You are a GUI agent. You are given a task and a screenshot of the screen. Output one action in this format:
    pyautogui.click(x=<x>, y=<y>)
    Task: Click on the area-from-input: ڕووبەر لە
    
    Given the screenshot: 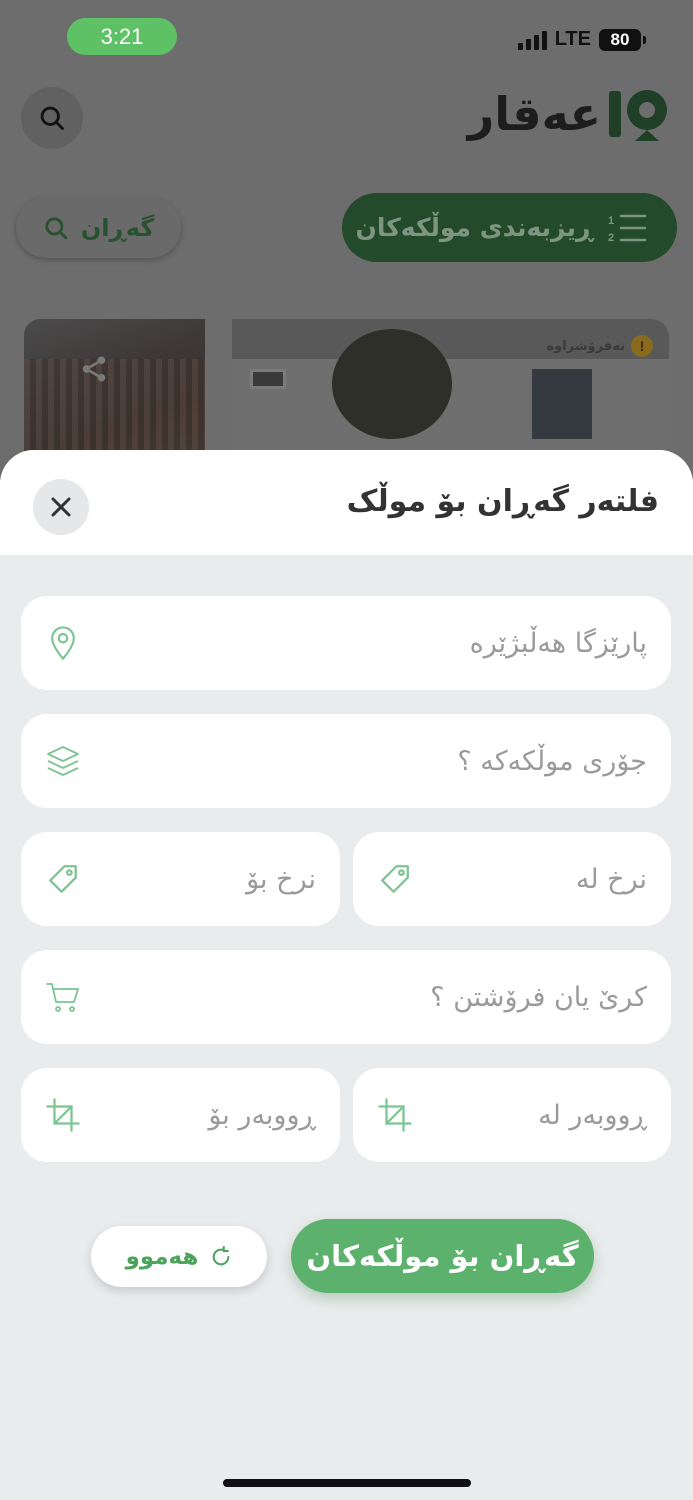 What is the action you would take?
    pyautogui.click(x=512, y=1115)
    